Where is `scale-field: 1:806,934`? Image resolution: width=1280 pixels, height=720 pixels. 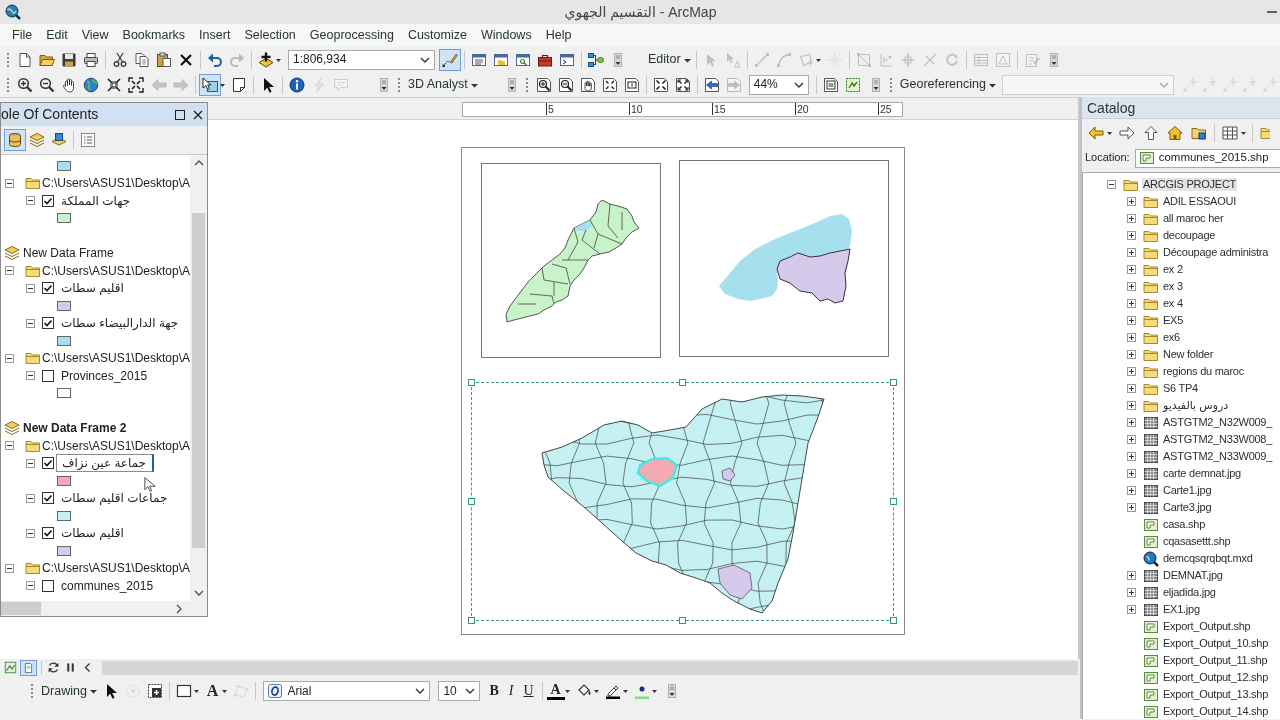
scale-field: 1:806,934 is located at coordinates (361, 59).